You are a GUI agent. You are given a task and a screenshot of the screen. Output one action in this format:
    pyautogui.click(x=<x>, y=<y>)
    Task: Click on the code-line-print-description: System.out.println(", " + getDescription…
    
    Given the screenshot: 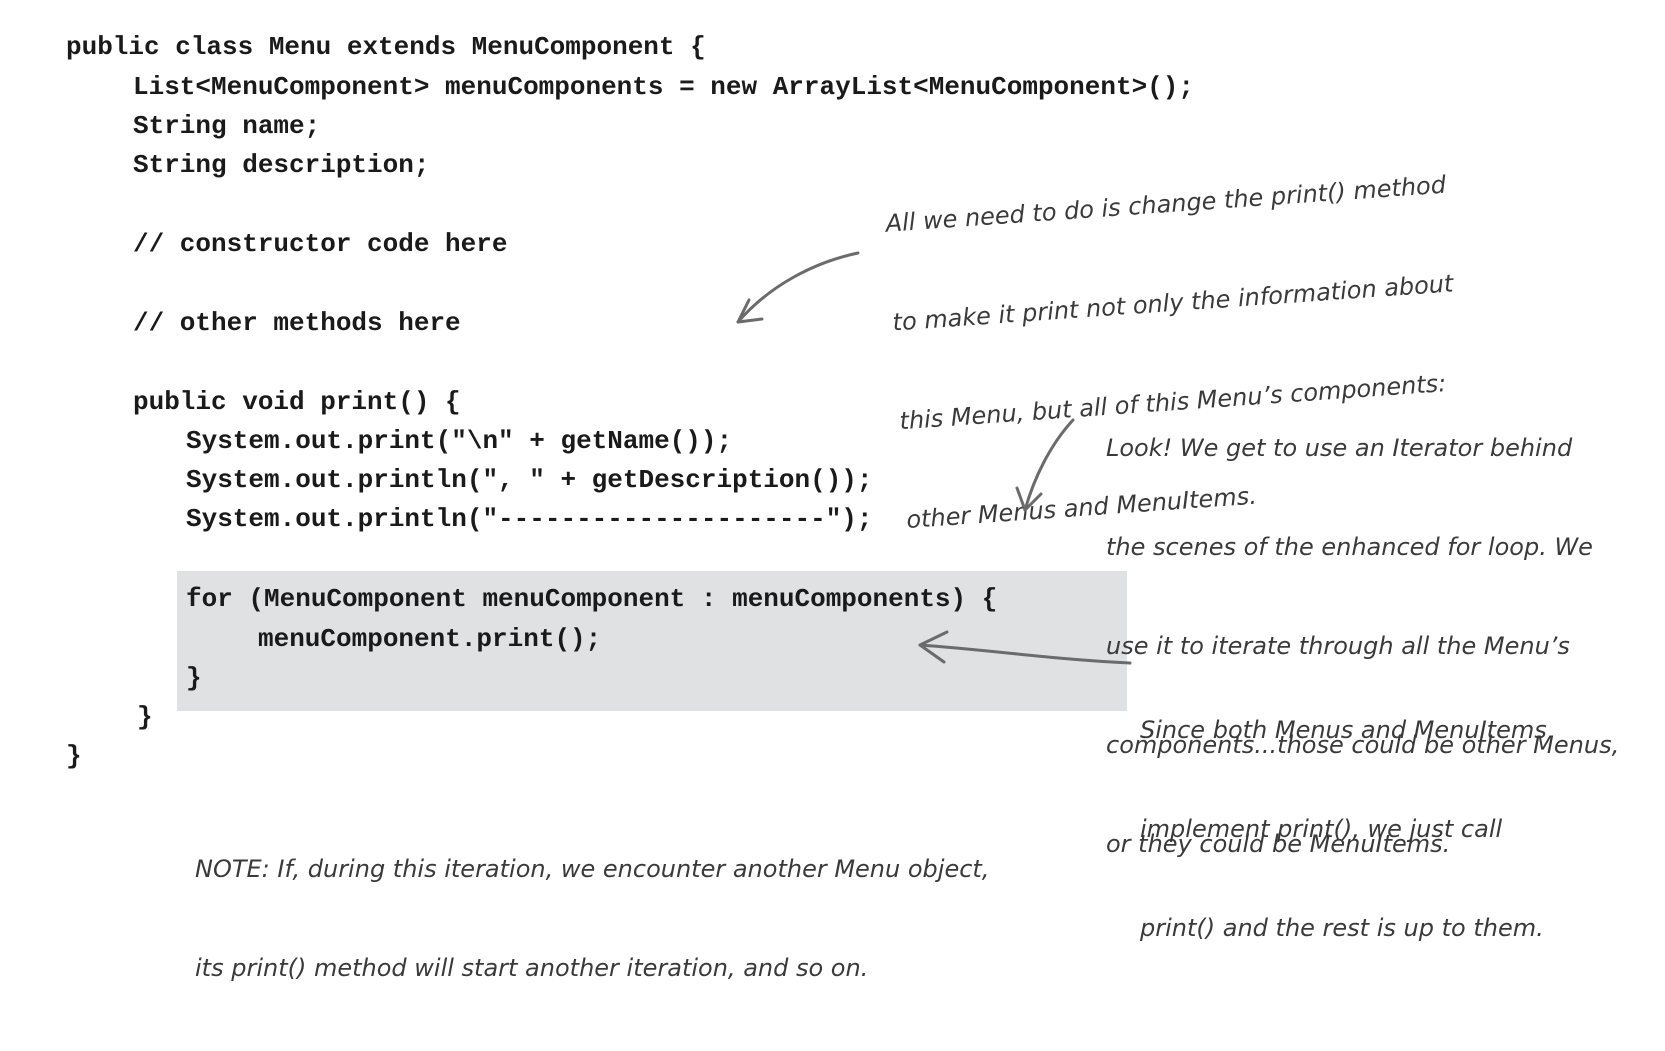 What is the action you would take?
    pyautogui.click(x=529, y=480)
    